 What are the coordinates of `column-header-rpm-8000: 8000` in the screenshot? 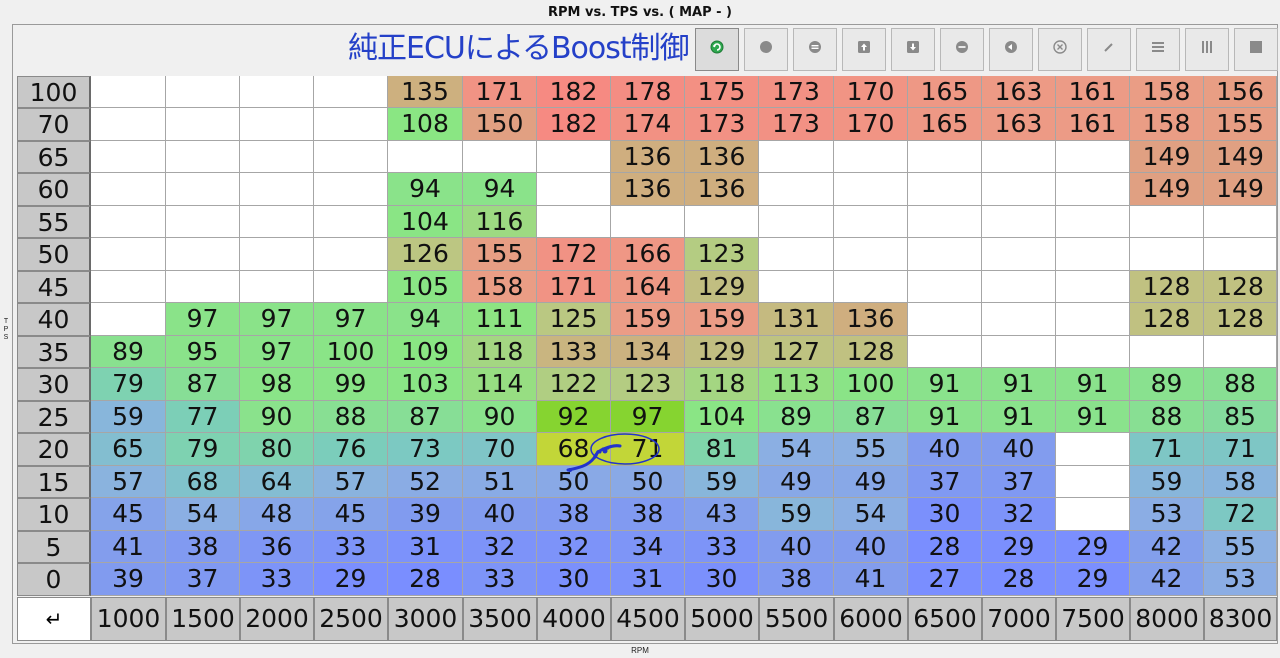 It's located at (1167, 619).